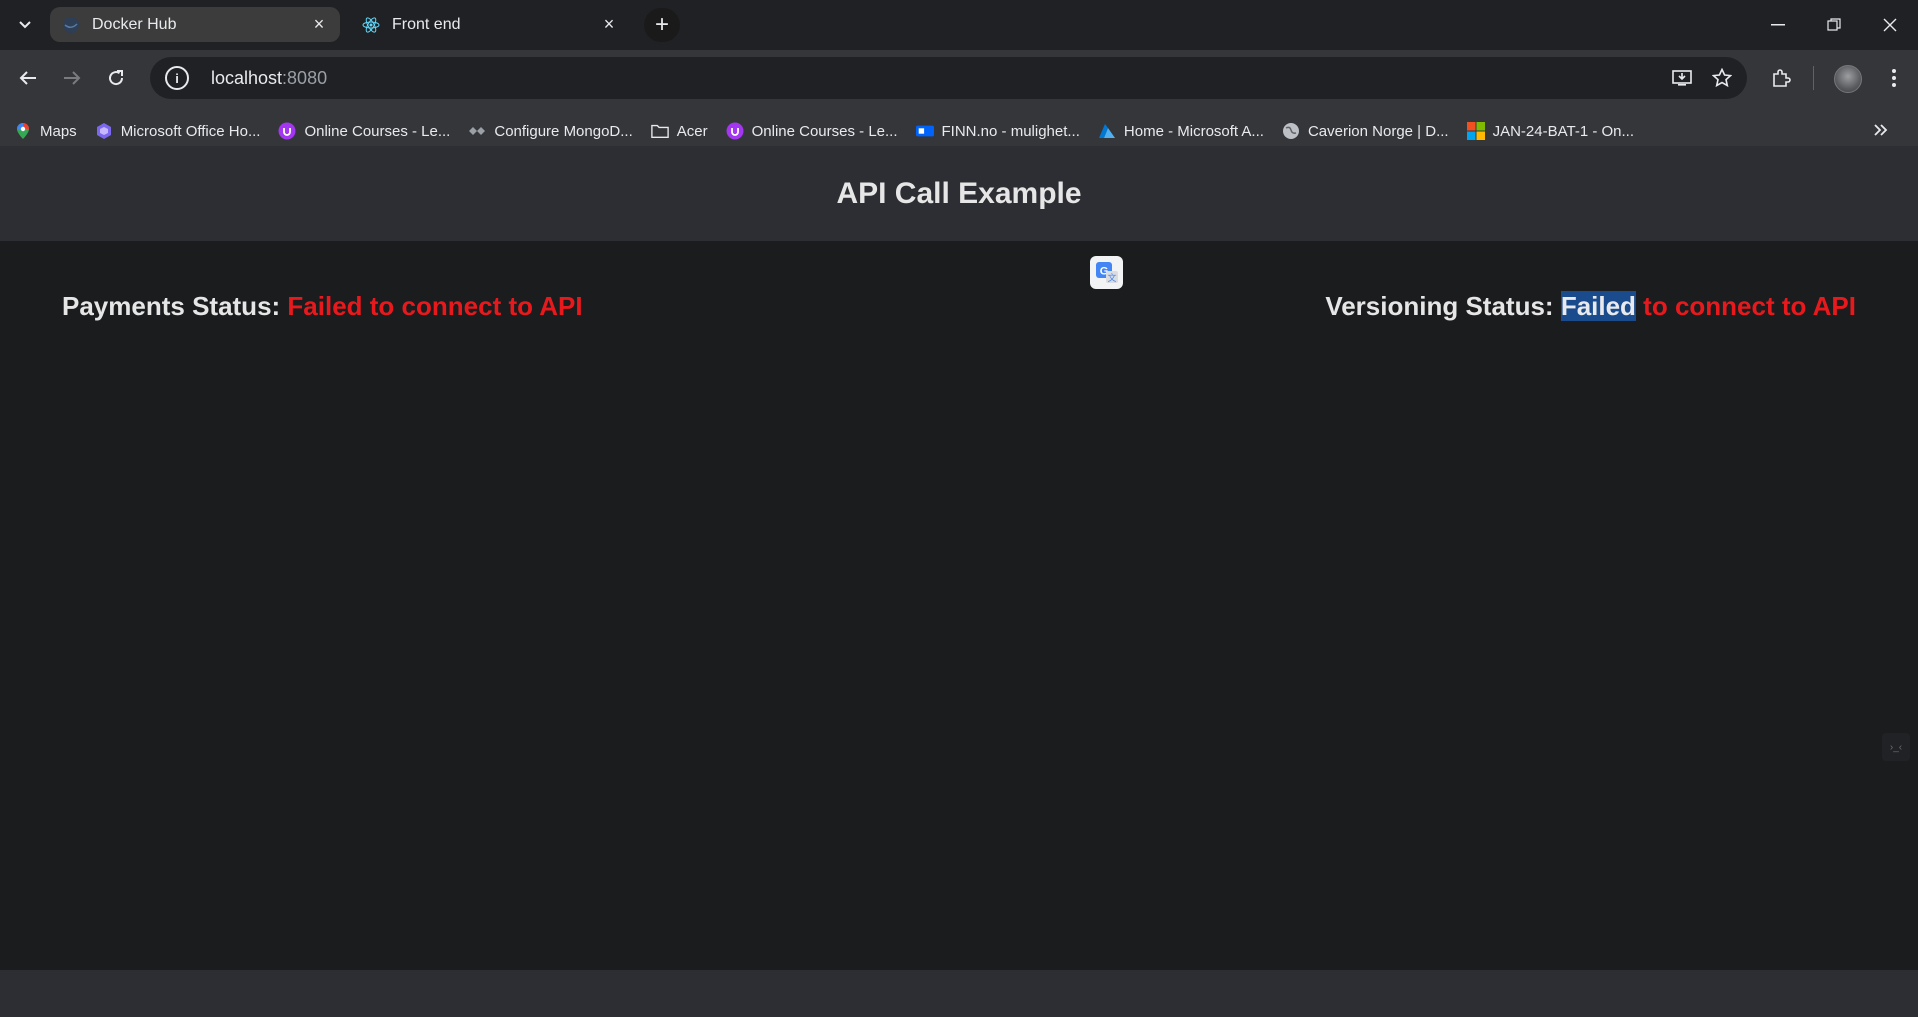 The image size is (1918, 1017). What do you see at coordinates (1291, 131) in the screenshot?
I see `globe-icon` at bounding box center [1291, 131].